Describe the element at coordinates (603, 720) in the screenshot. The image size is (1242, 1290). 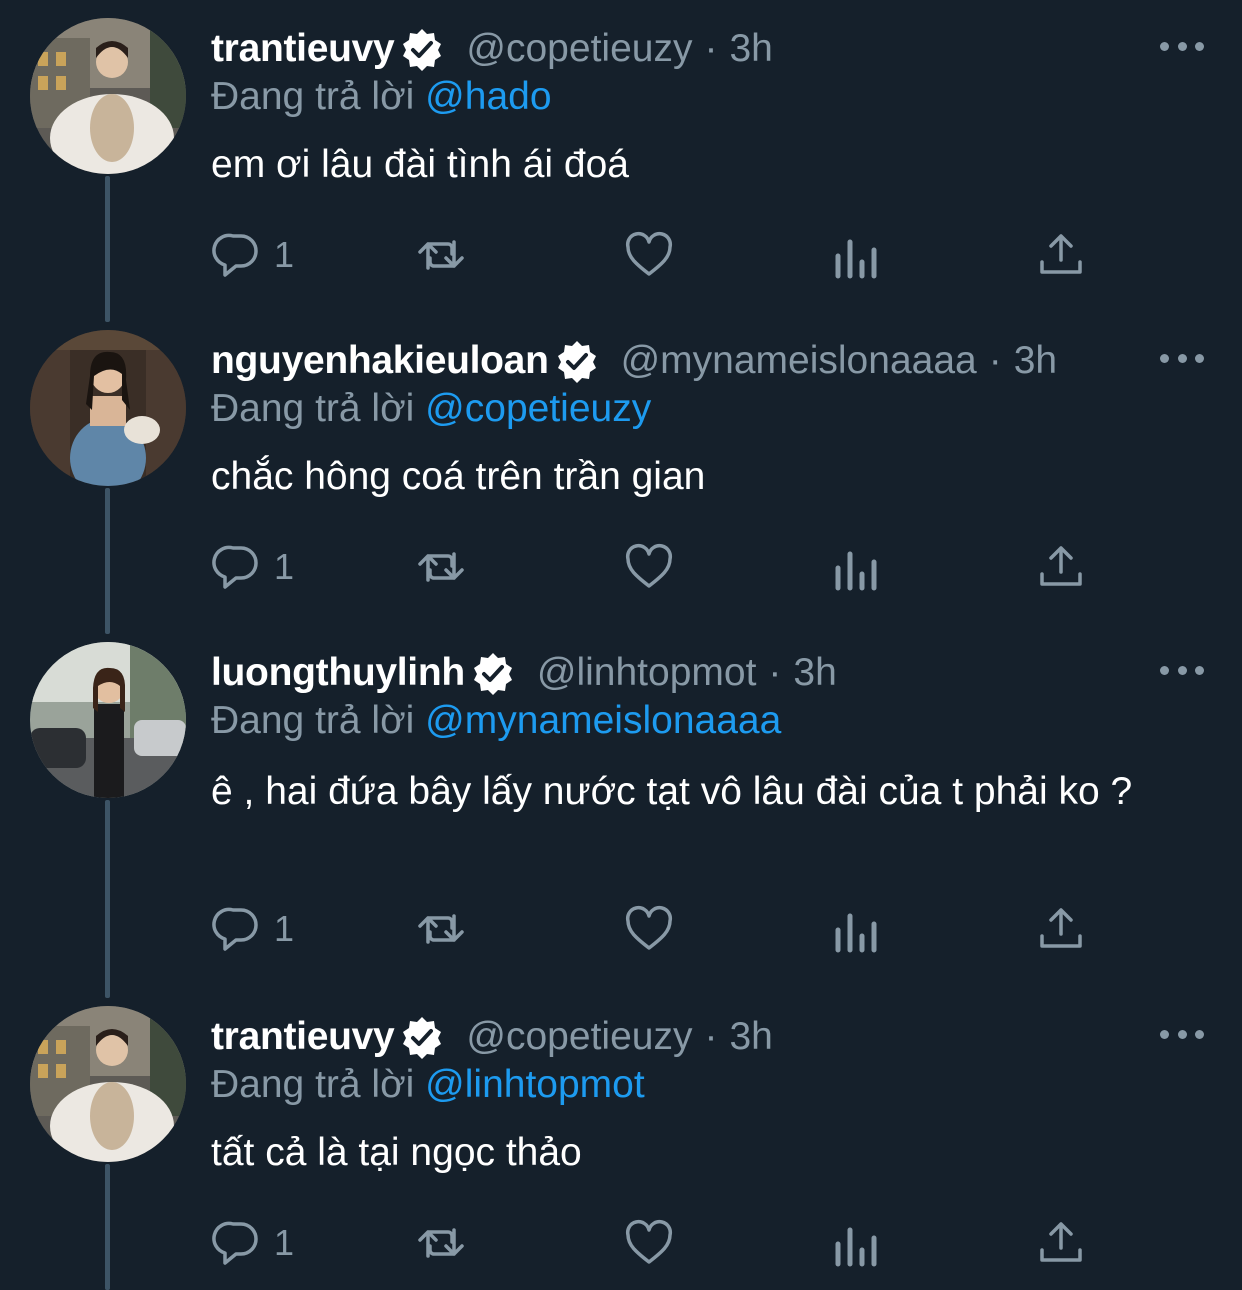
I see `reply-to-link: @mynameislonaaaa` at that location.